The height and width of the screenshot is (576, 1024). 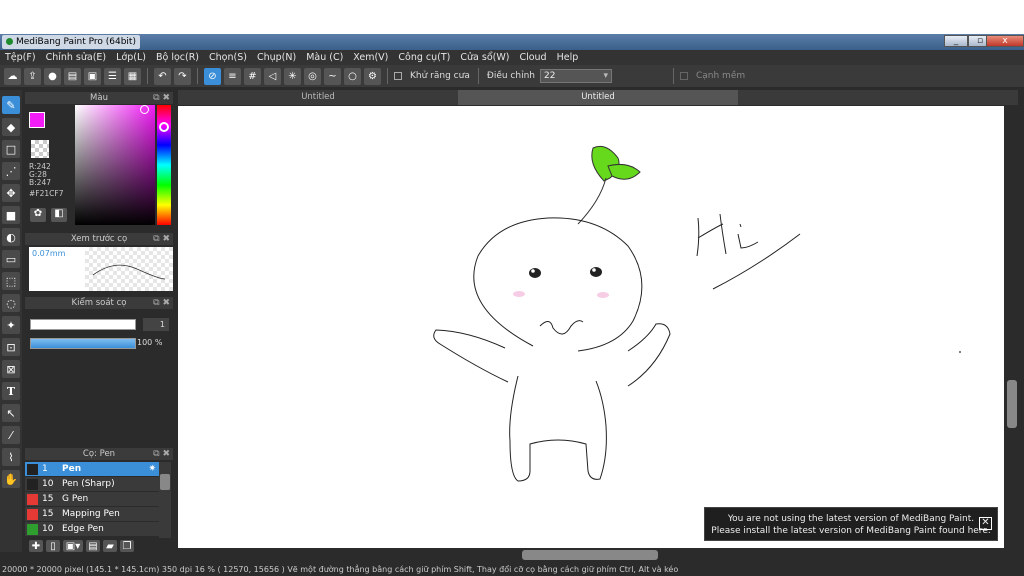 I want to click on bucket-tool-icon: ◐, so click(x=11, y=237).